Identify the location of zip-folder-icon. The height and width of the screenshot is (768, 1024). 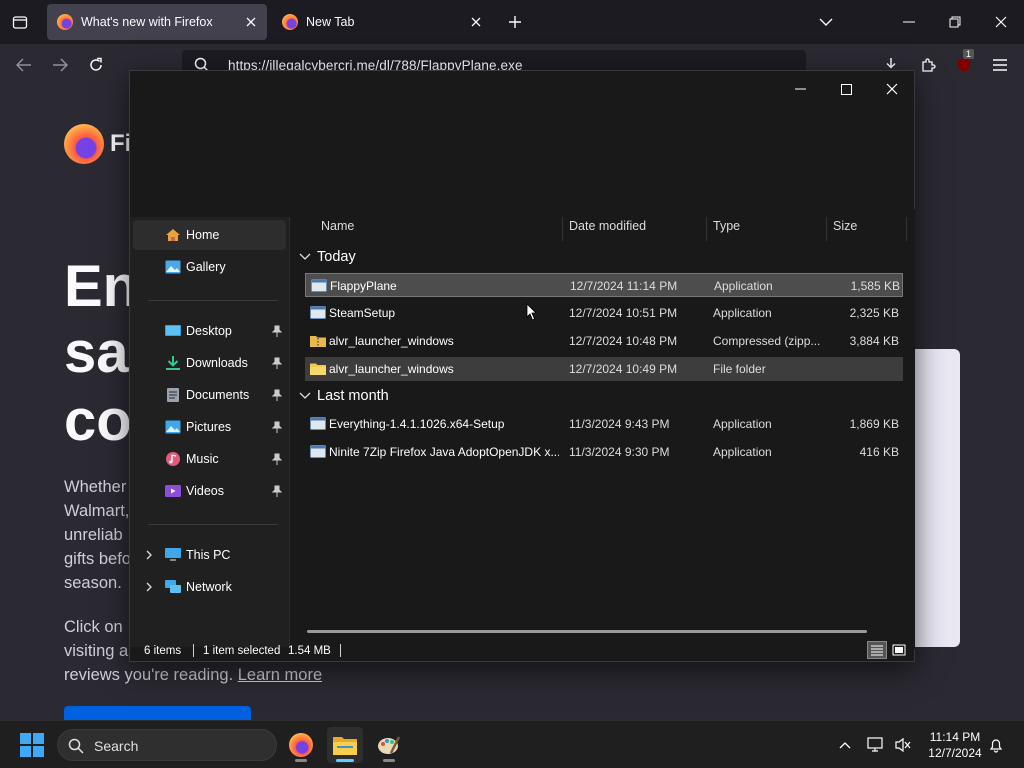
(318, 341).